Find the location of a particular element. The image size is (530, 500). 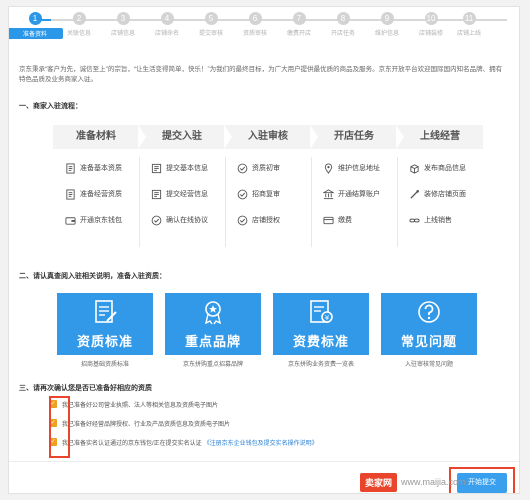

step-number: 9 is located at coordinates (387, 18).